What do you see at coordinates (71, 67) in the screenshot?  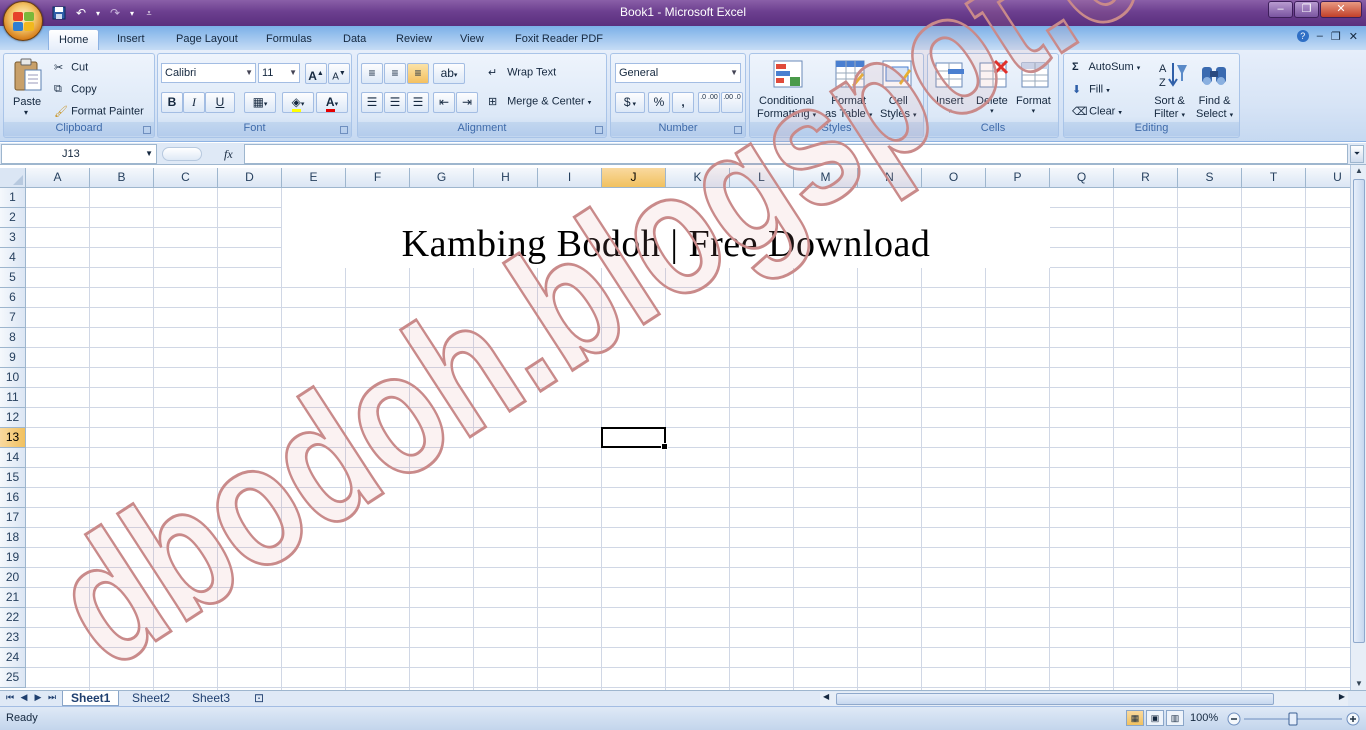 I see `cut-button: ✂ Cut` at bounding box center [71, 67].